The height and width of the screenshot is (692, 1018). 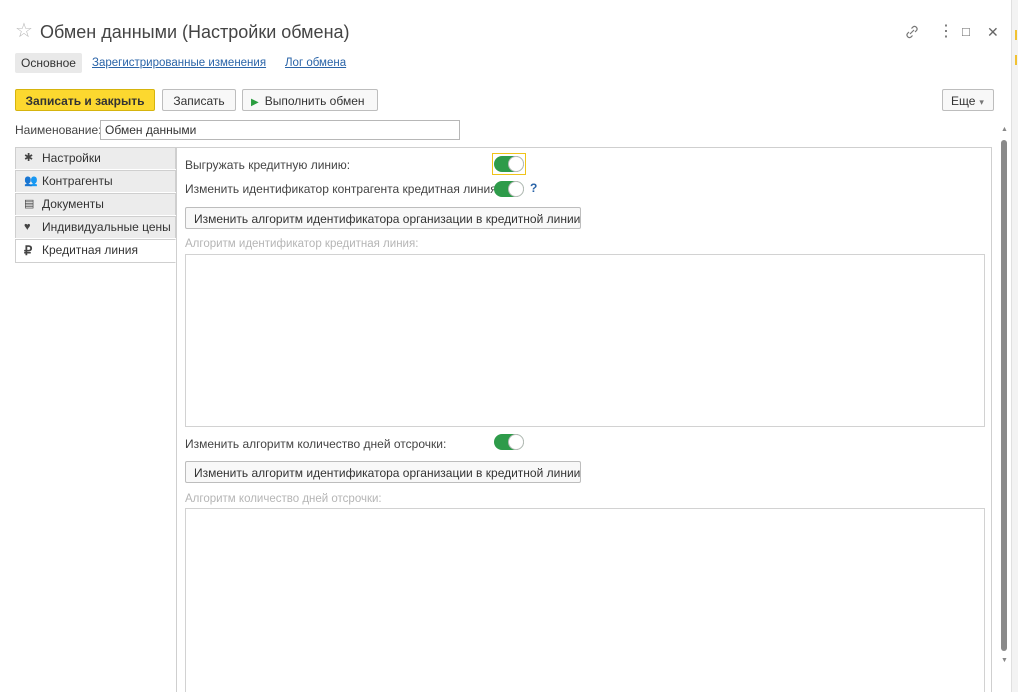 What do you see at coordinates (1014, 346) in the screenshot?
I see `side-strip` at bounding box center [1014, 346].